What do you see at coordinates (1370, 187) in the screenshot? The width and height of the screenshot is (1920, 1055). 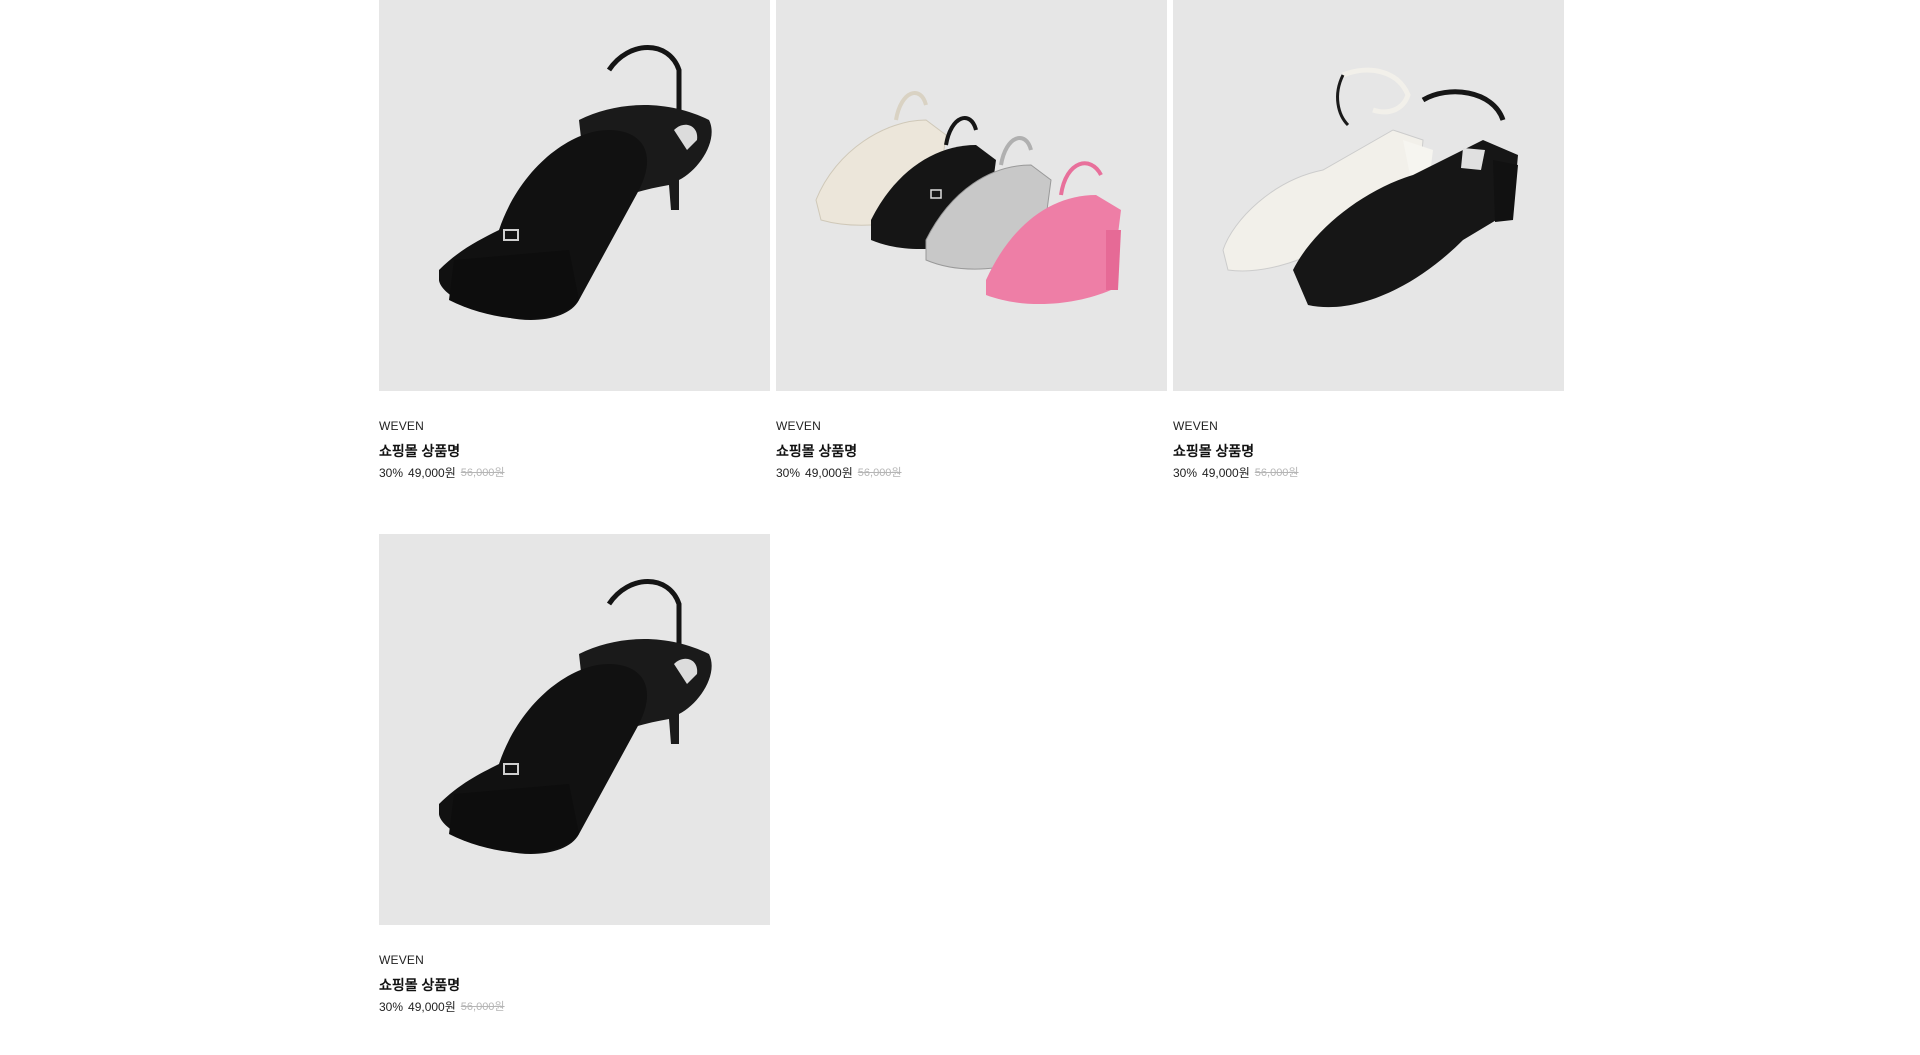 I see `white-black-strappy-sandals-image` at bounding box center [1370, 187].